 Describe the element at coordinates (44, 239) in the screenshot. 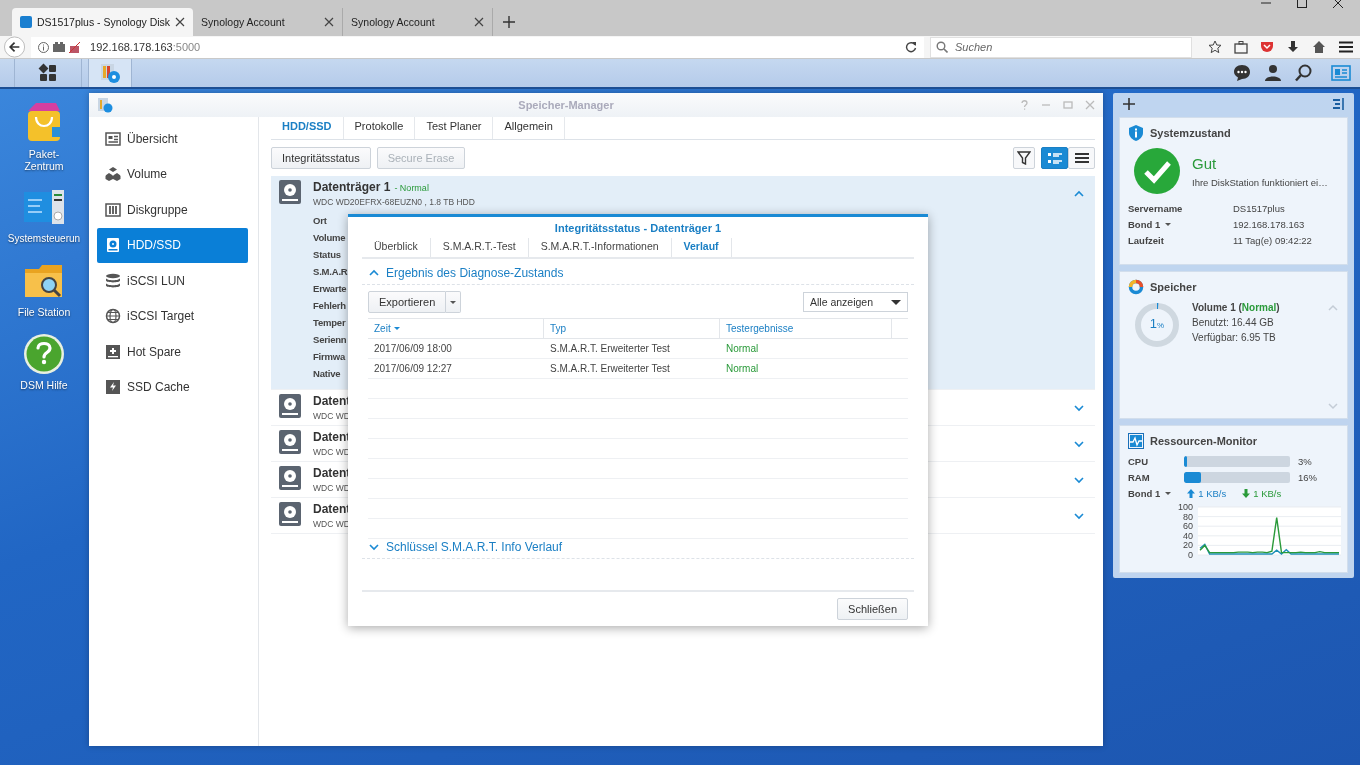

I see `desktop-icon-label: Systemsteuerun` at that location.